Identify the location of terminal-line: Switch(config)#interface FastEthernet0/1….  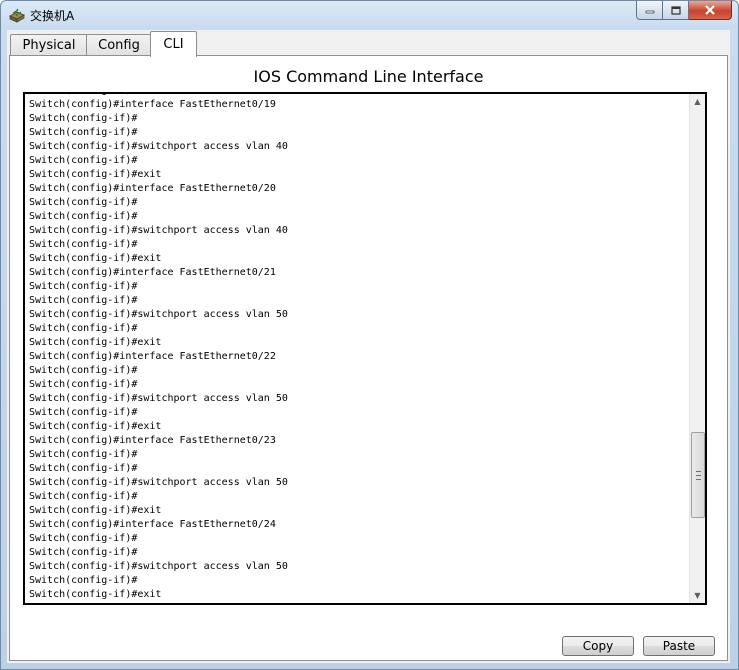
(152, 104).